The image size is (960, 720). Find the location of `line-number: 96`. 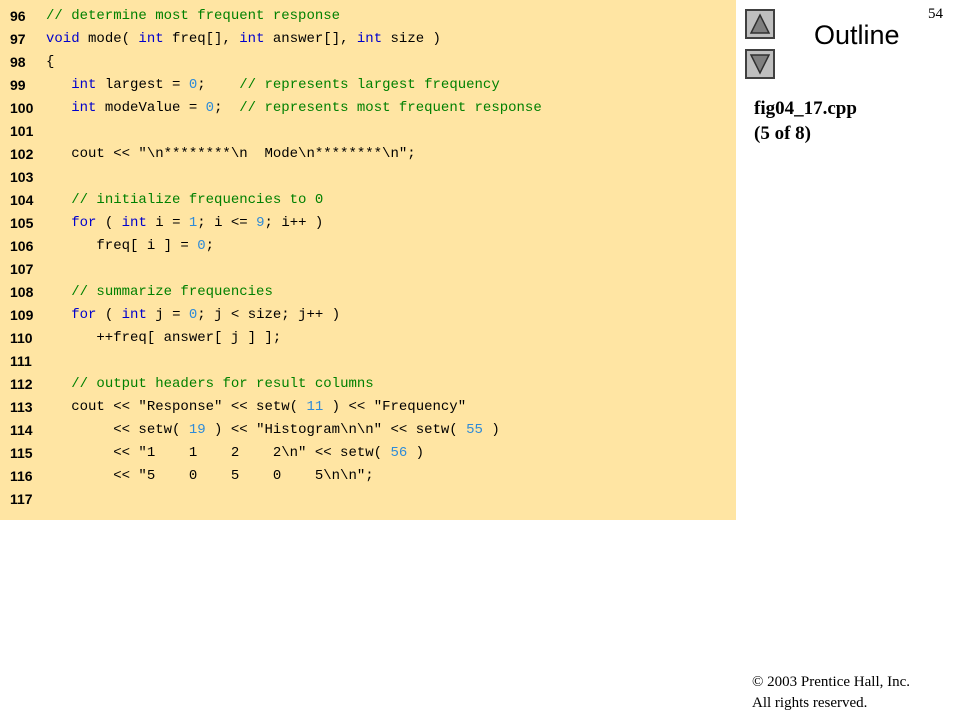

line-number: 96 is located at coordinates (18, 16).